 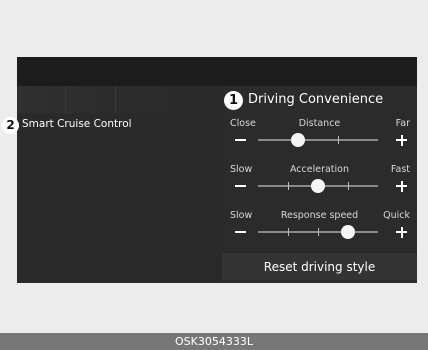 What do you see at coordinates (217, 71) in the screenshot?
I see `top-status-bar` at bounding box center [217, 71].